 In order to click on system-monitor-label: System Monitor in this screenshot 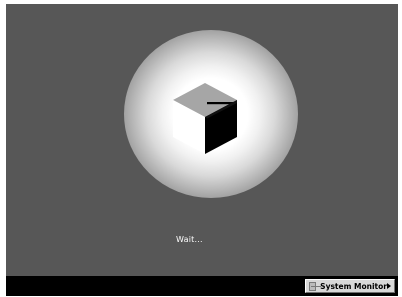, I will do `click(353, 286)`.